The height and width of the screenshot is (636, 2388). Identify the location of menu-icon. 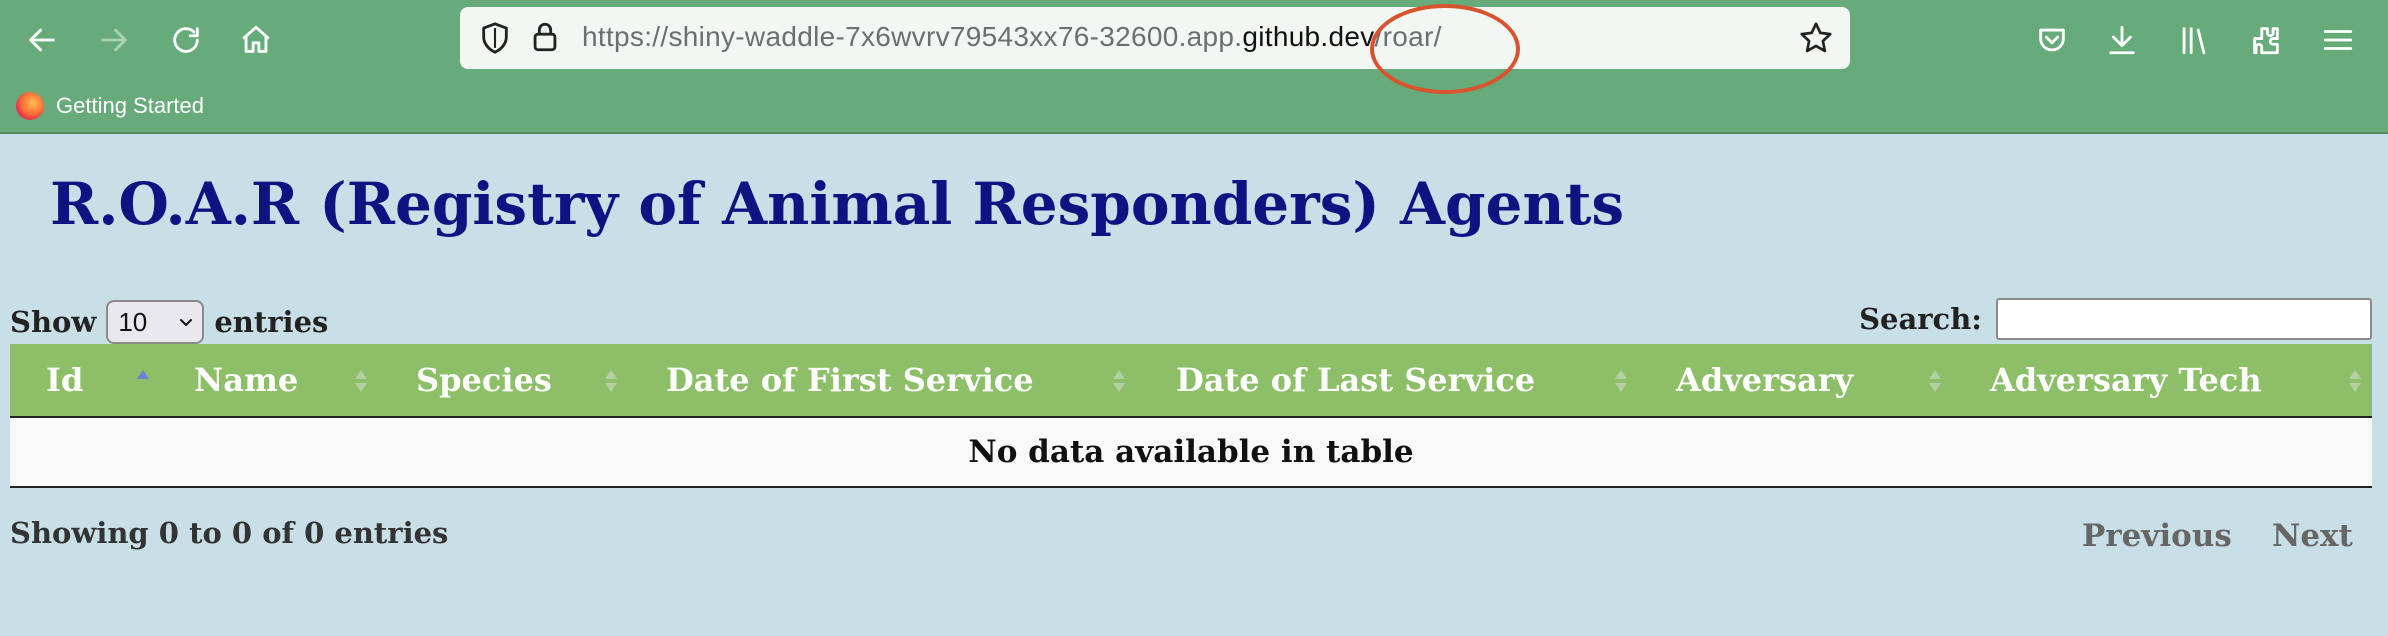
(2338, 40).